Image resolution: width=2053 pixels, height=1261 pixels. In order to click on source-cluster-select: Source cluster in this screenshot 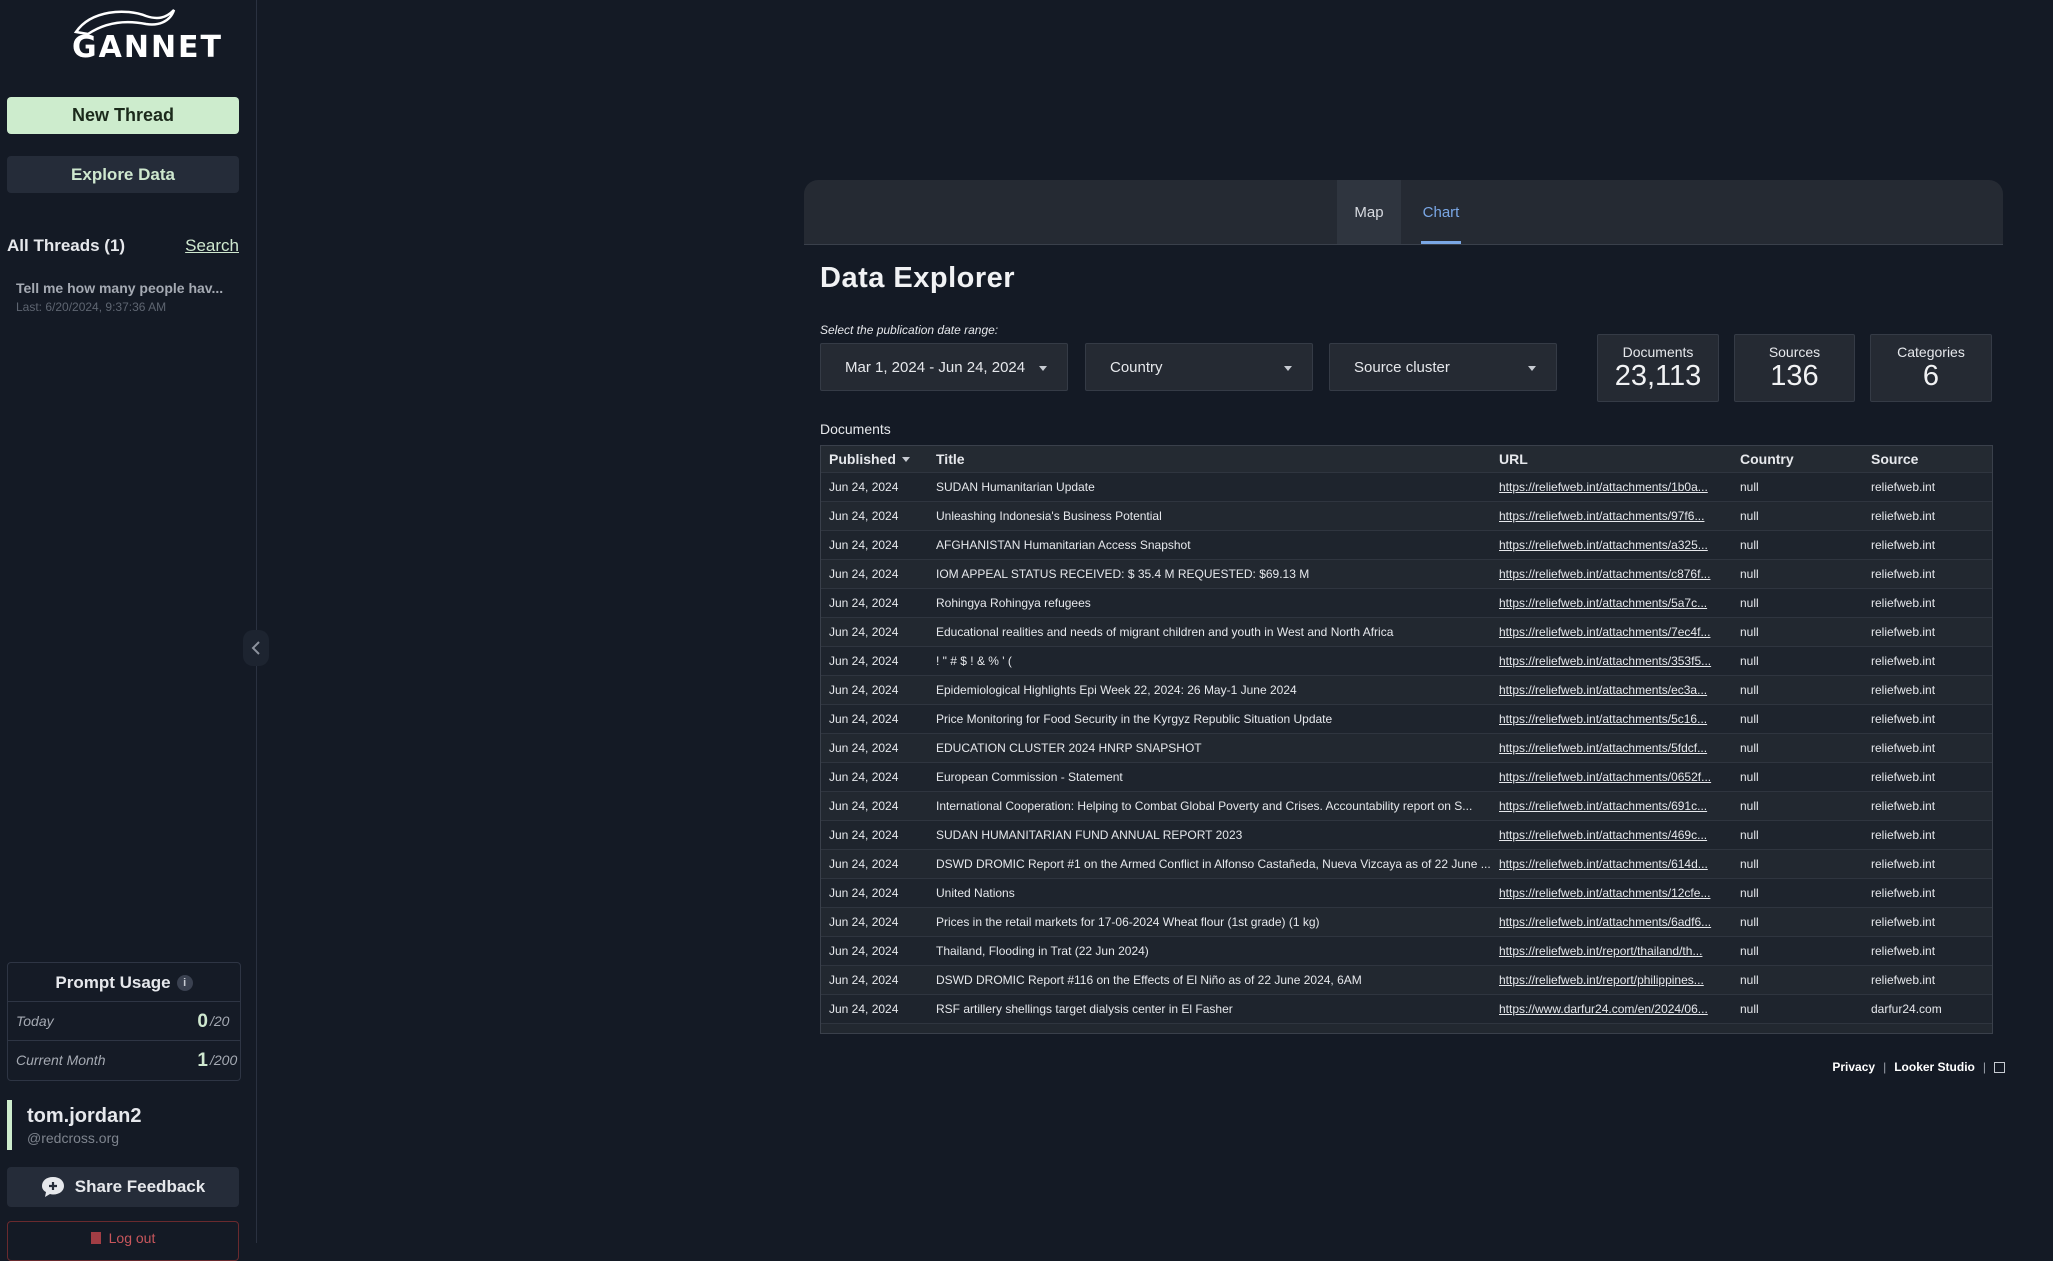, I will do `click(1443, 367)`.